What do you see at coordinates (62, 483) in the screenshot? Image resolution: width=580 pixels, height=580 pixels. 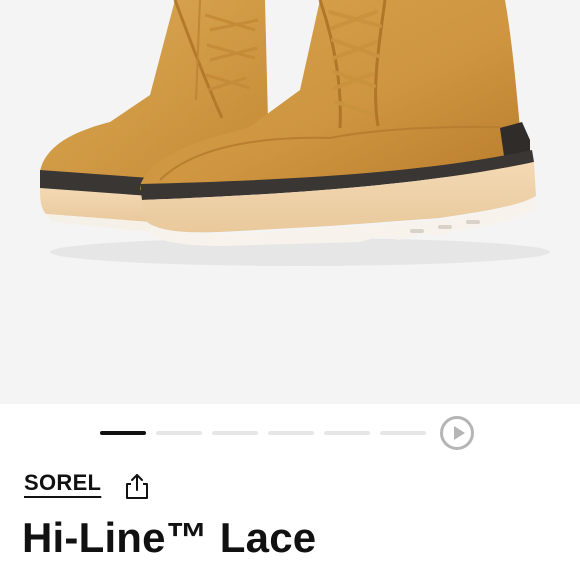 I see `brand-link: SOREL` at bounding box center [62, 483].